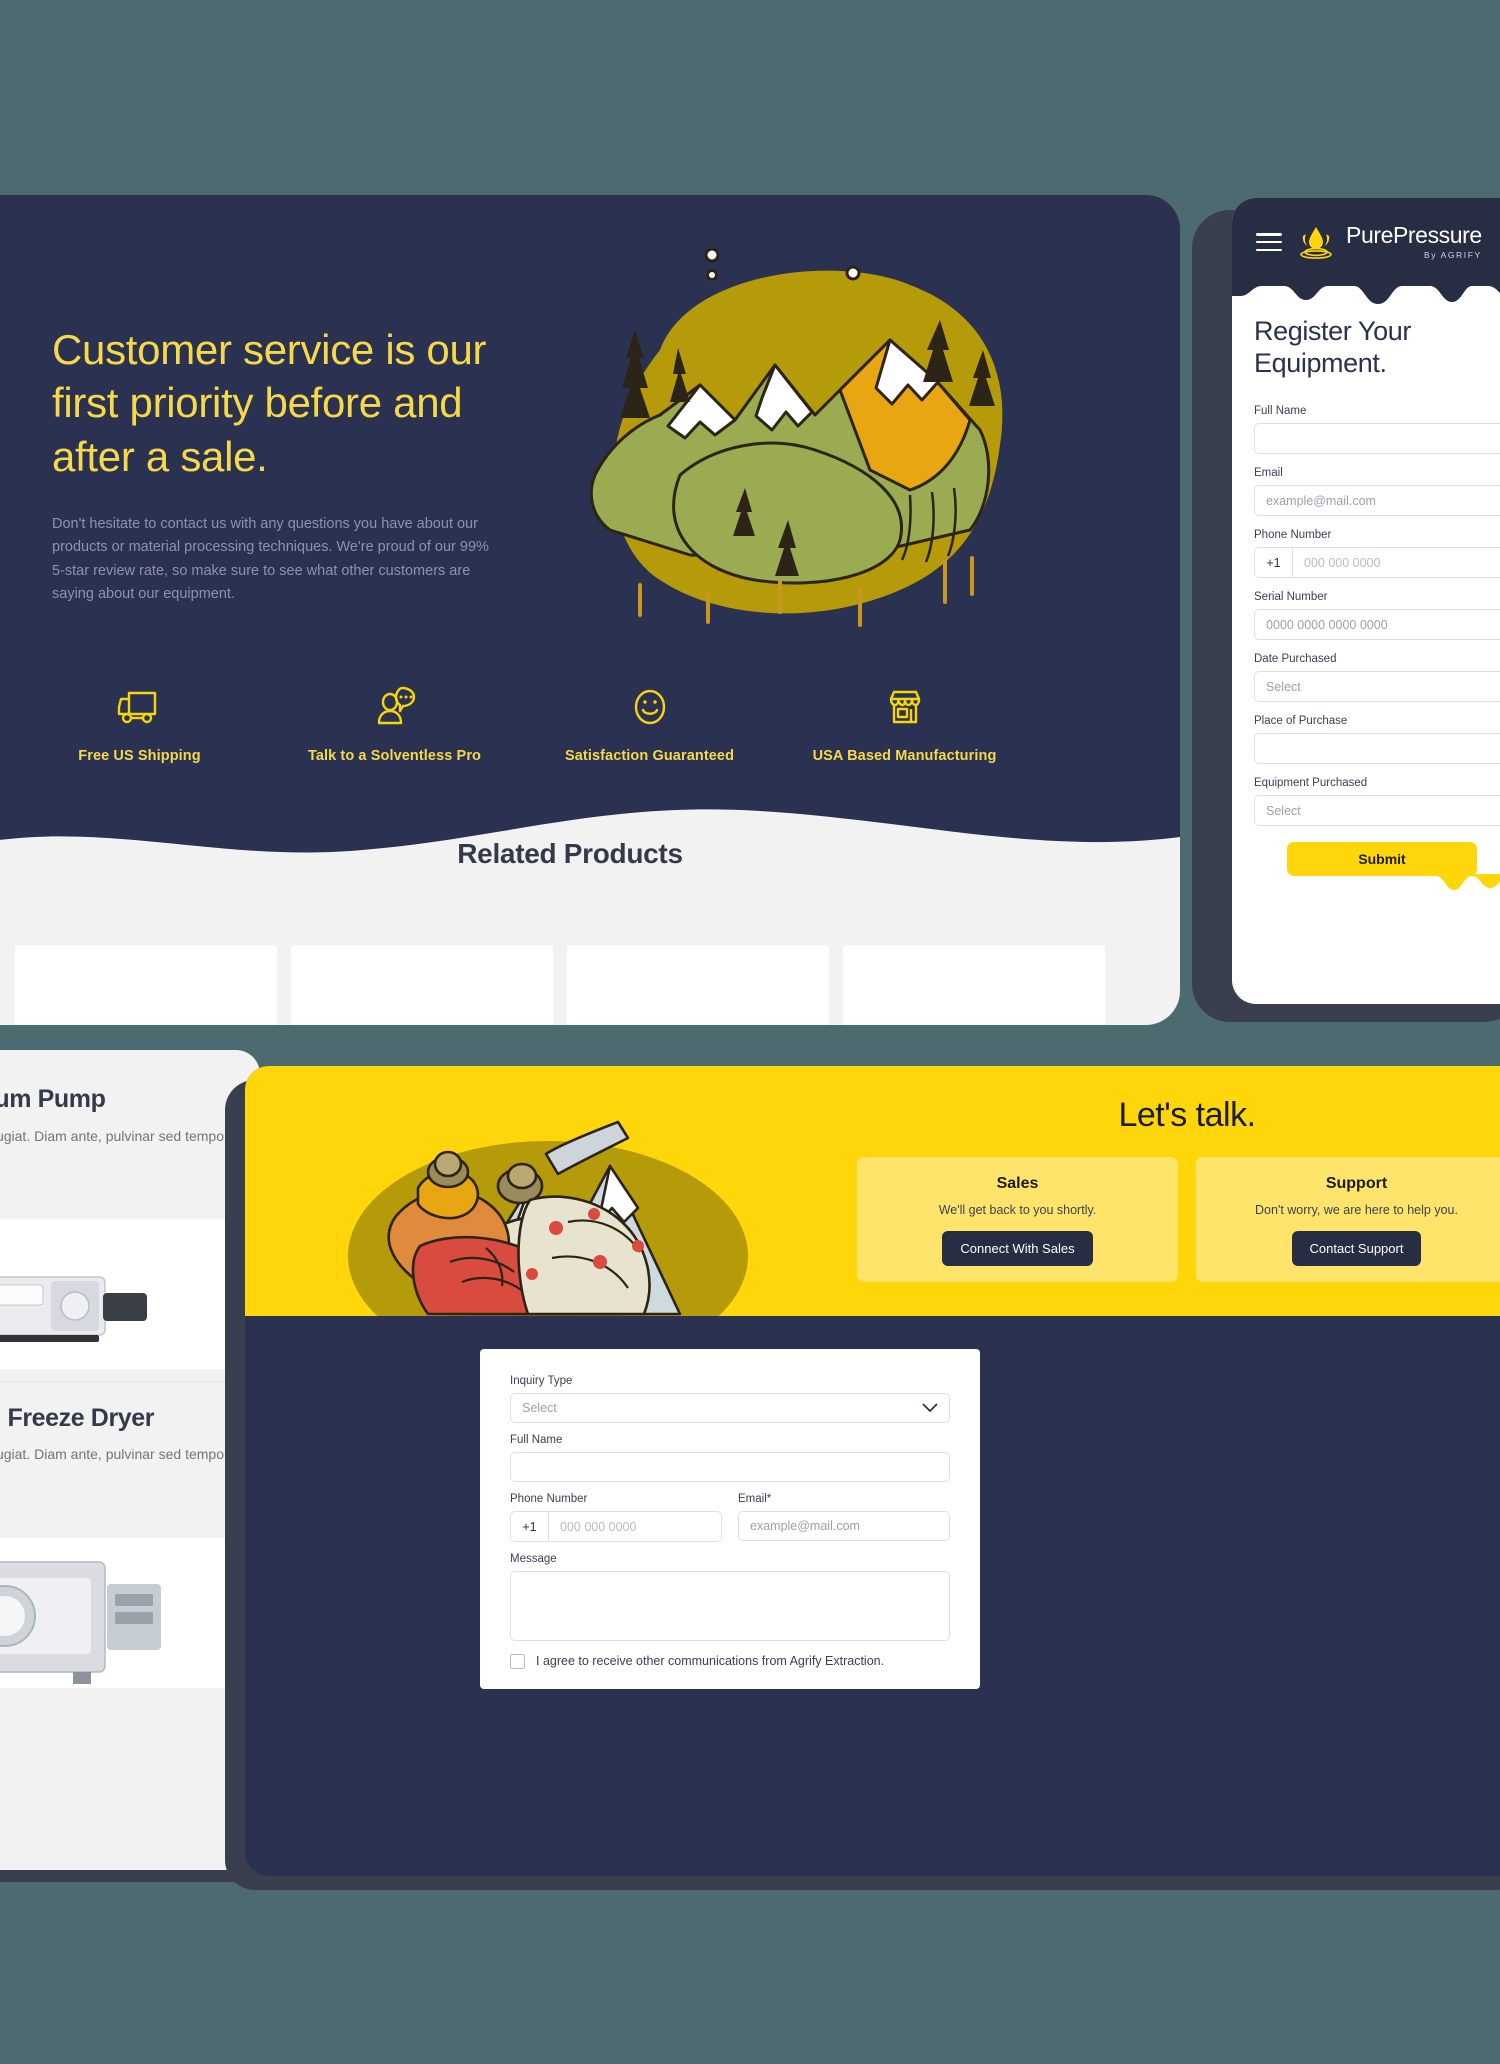  I want to click on consent-checkbox, so click(517, 1661).